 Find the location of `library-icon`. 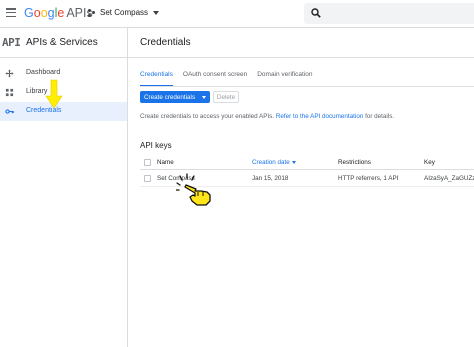

library-icon is located at coordinates (9, 92).